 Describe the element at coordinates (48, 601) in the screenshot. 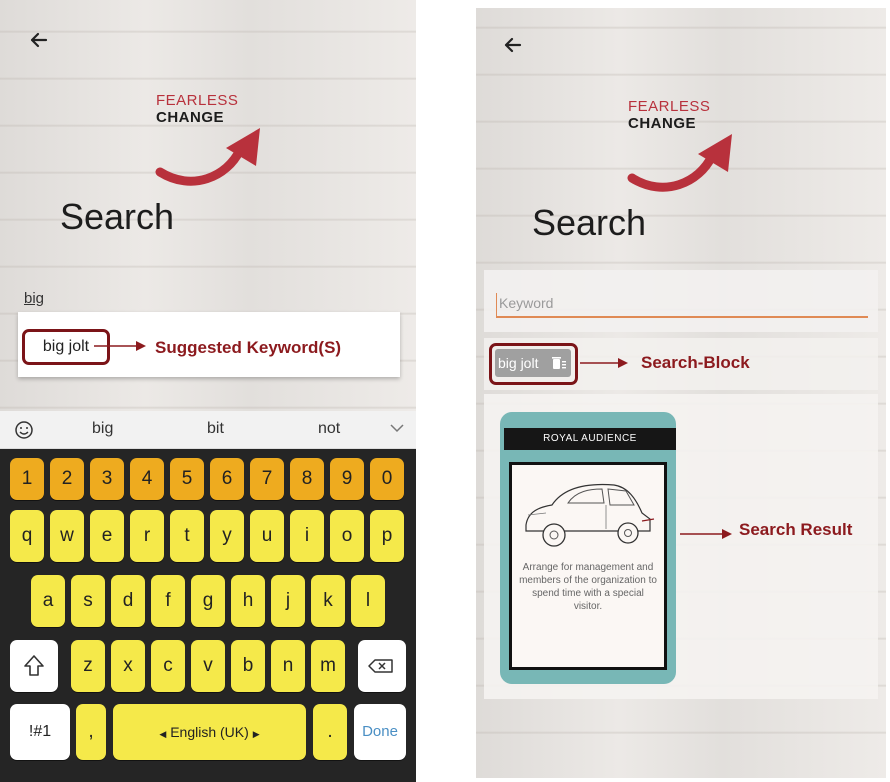

I see `key-a: a` at that location.